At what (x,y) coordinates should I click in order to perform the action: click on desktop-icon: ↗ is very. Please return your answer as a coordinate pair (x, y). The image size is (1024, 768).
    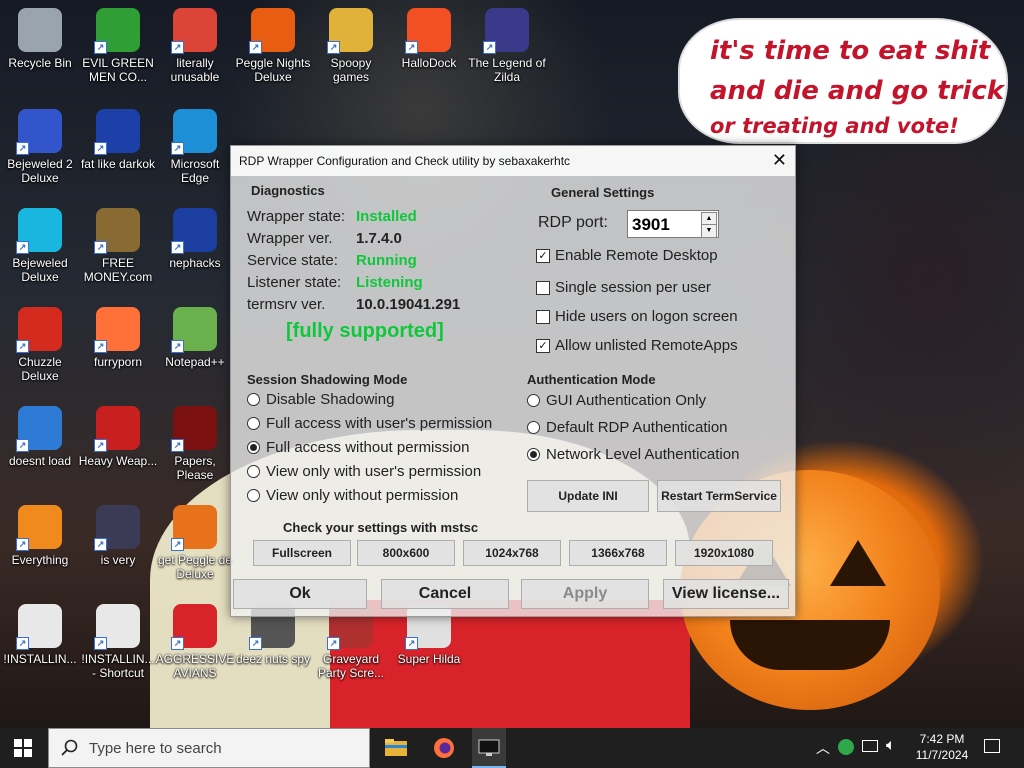
    Looking at the image, I should click on (118, 536).